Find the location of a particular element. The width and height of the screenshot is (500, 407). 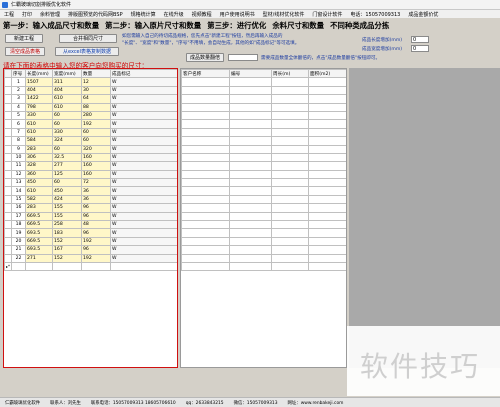

cell-index: 4 is located at coordinates (18, 107).